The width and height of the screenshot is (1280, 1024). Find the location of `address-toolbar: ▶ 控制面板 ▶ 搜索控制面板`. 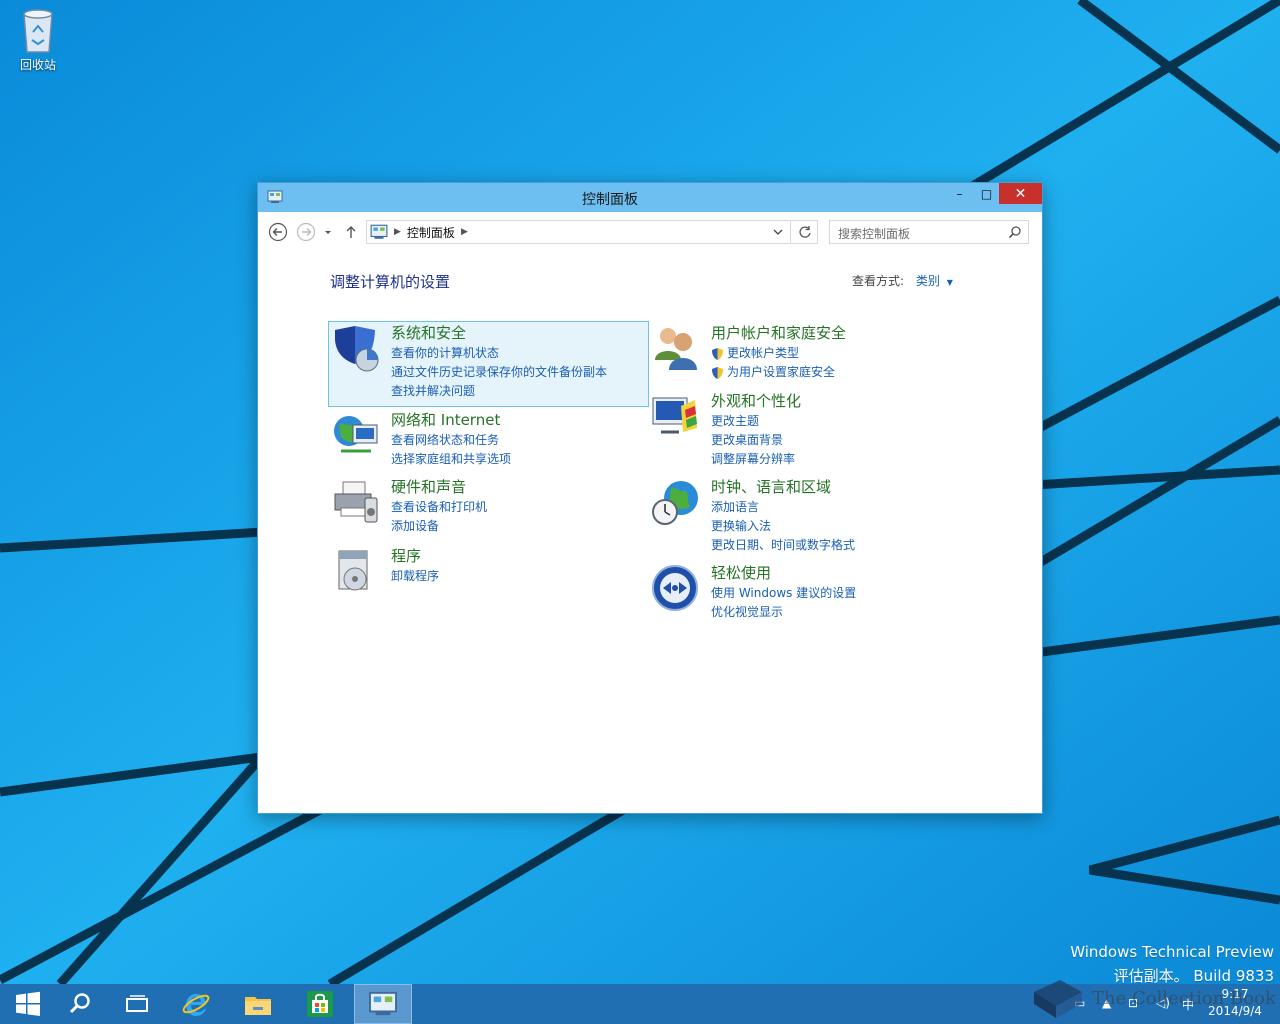

address-toolbar: ▶ 控制面板 ▶ 搜索控制面板 is located at coordinates (650, 232).